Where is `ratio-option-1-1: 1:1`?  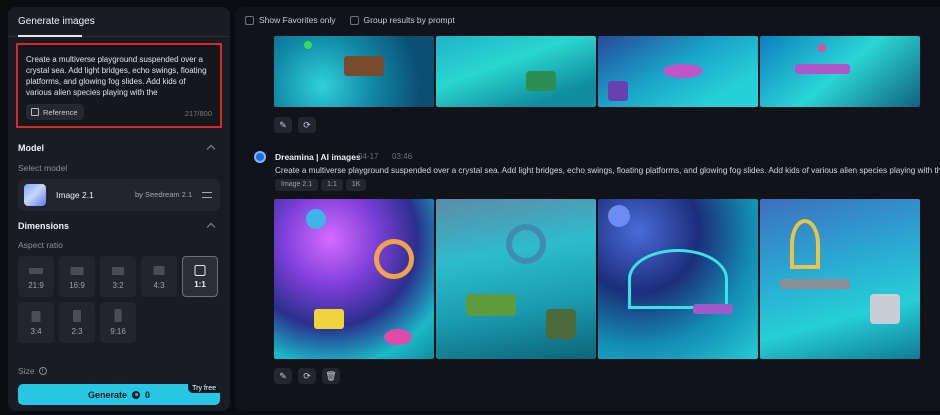
ratio-option-1-1: 1:1 is located at coordinates (200, 276).